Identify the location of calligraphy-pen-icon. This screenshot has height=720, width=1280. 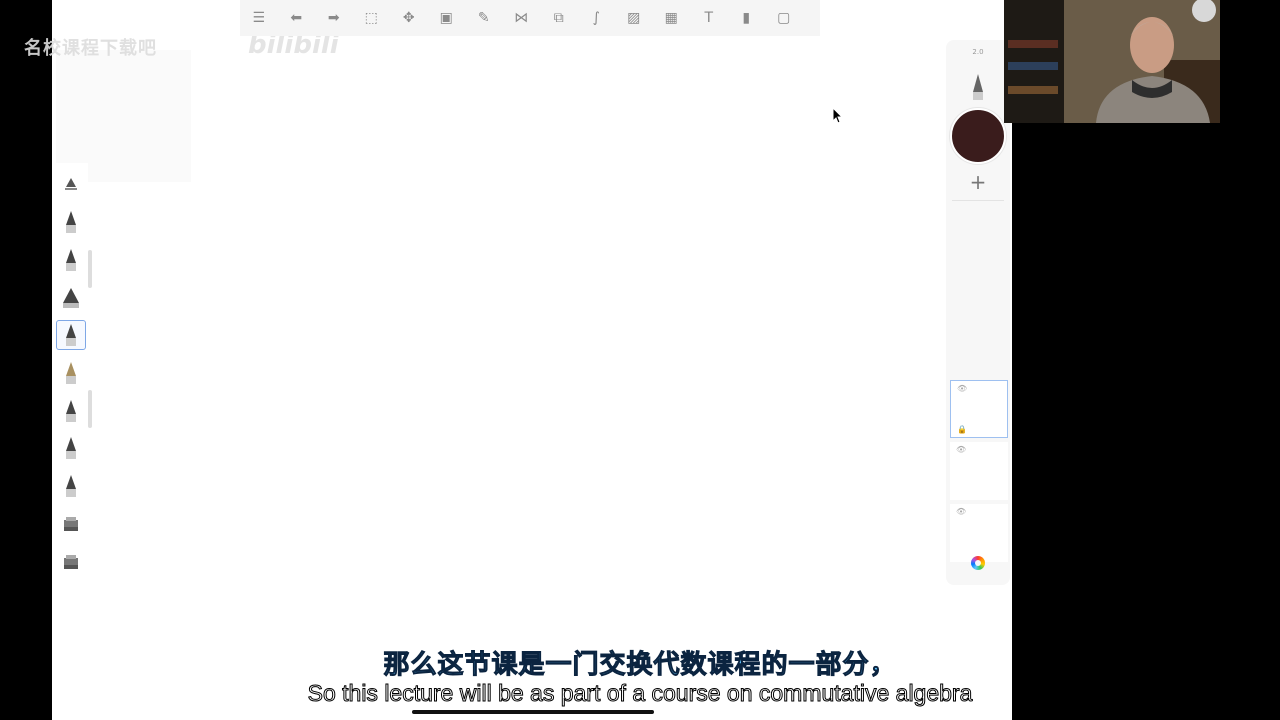
(71, 448).